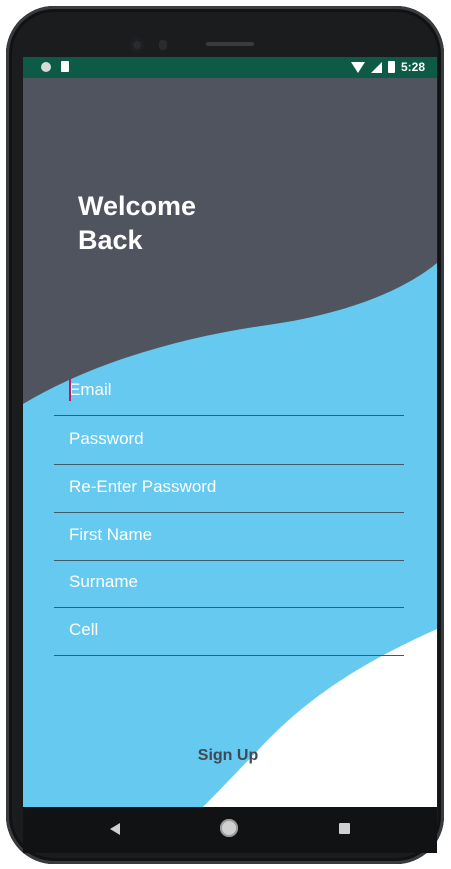  What do you see at coordinates (412, 67) in the screenshot?
I see `status-time: 5:28` at bounding box center [412, 67].